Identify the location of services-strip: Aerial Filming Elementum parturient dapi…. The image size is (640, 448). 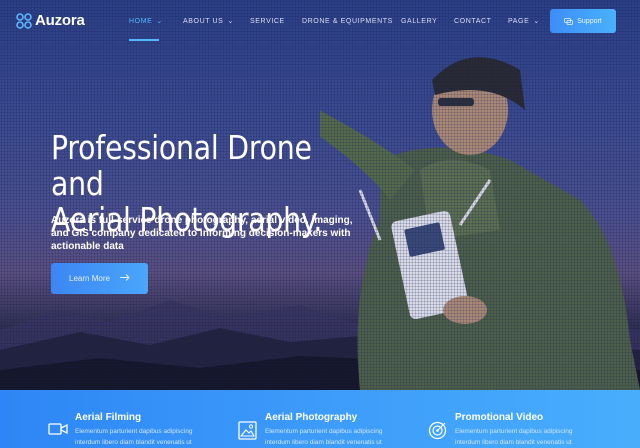
(320, 419).